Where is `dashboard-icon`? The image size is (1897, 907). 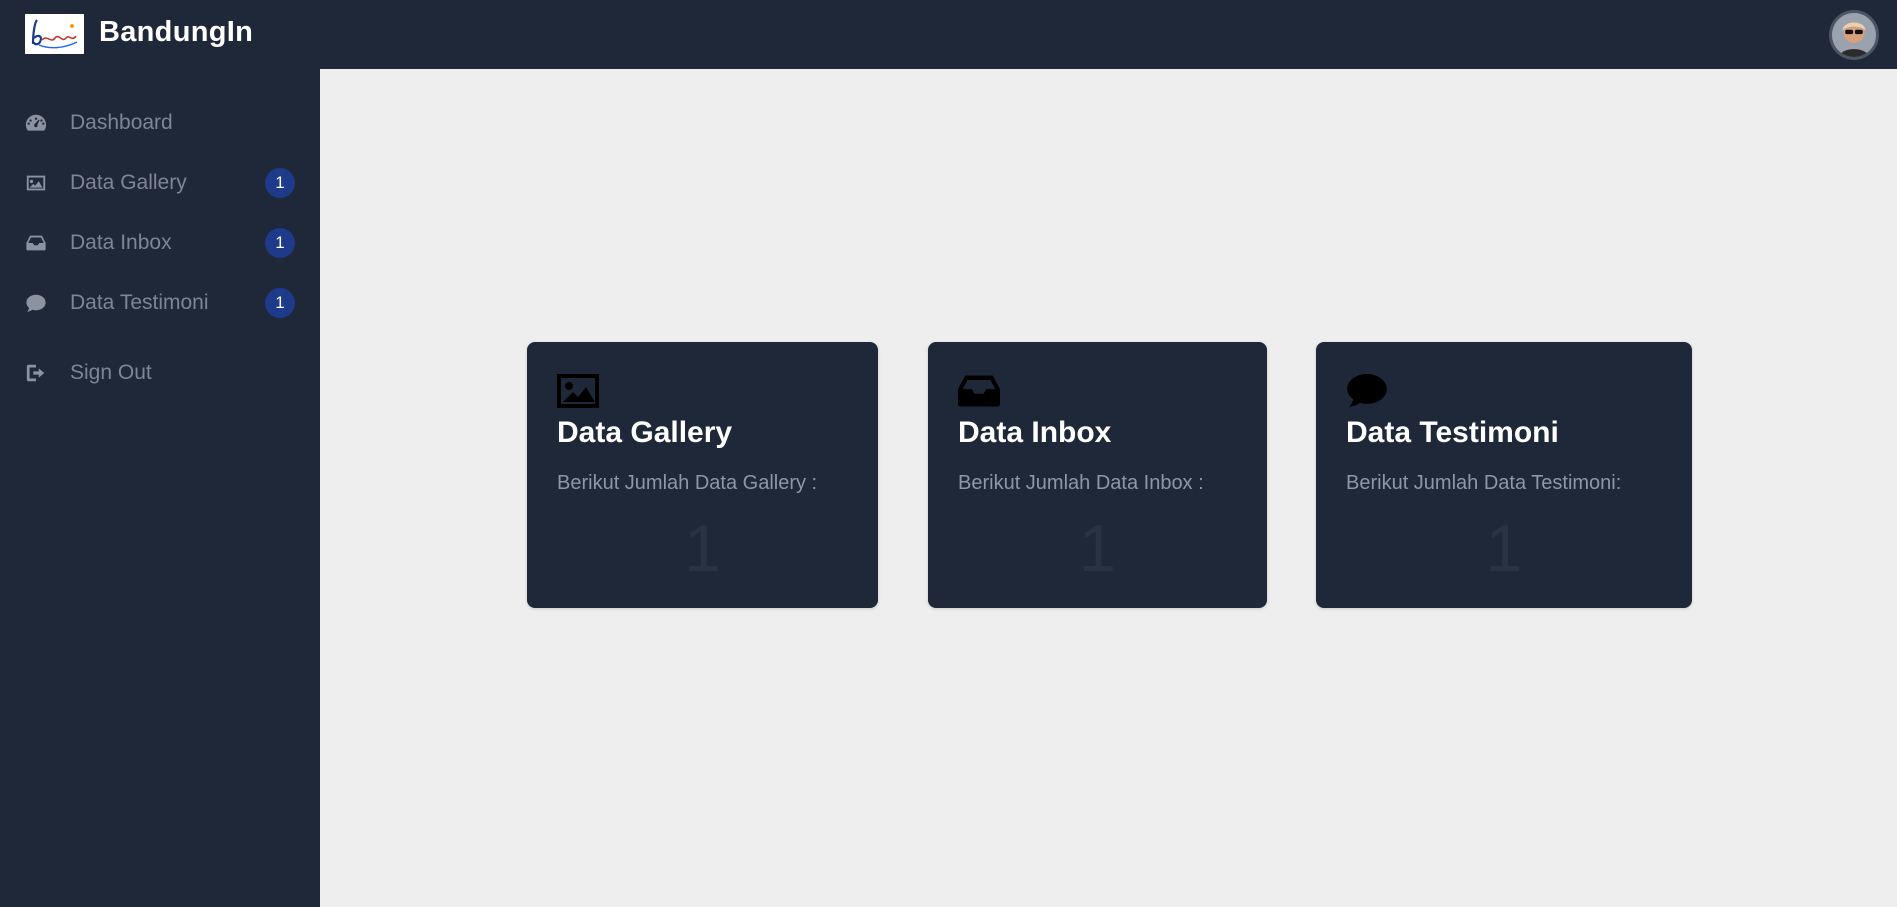
dashboard-icon is located at coordinates (36, 123).